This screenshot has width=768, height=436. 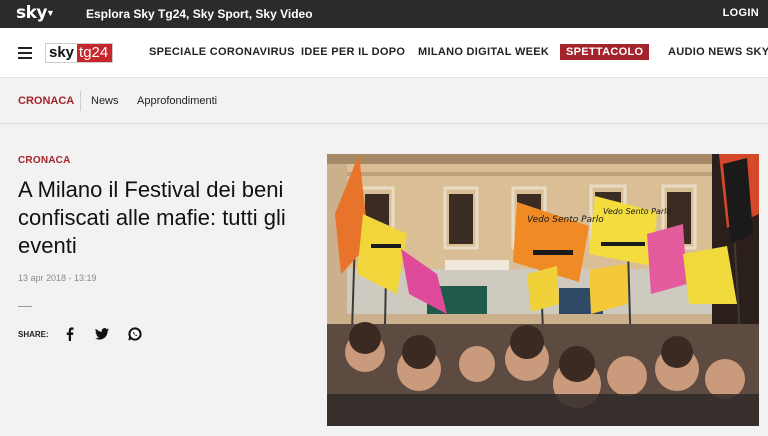 What do you see at coordinates (33, 334) in the screenshot?
I see `share-label: SHARE:` at bounding box center [33, 334].